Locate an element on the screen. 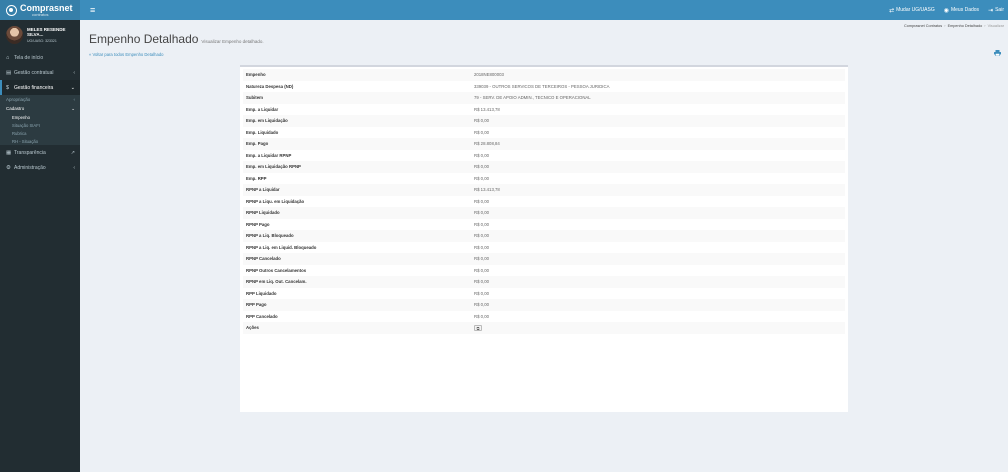  detail-label: RPNP Cancelado is located at coordinates (357, 259).